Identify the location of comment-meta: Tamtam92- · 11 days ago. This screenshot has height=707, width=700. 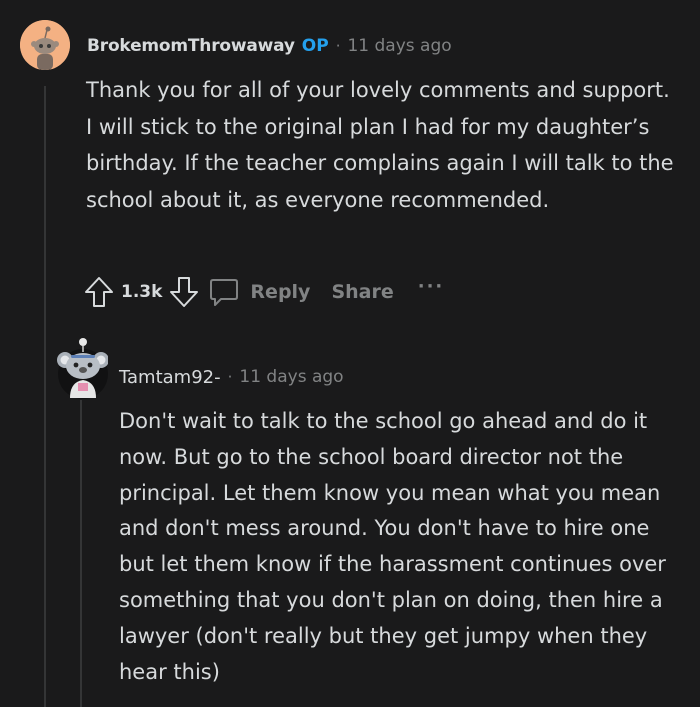
(231, 377).